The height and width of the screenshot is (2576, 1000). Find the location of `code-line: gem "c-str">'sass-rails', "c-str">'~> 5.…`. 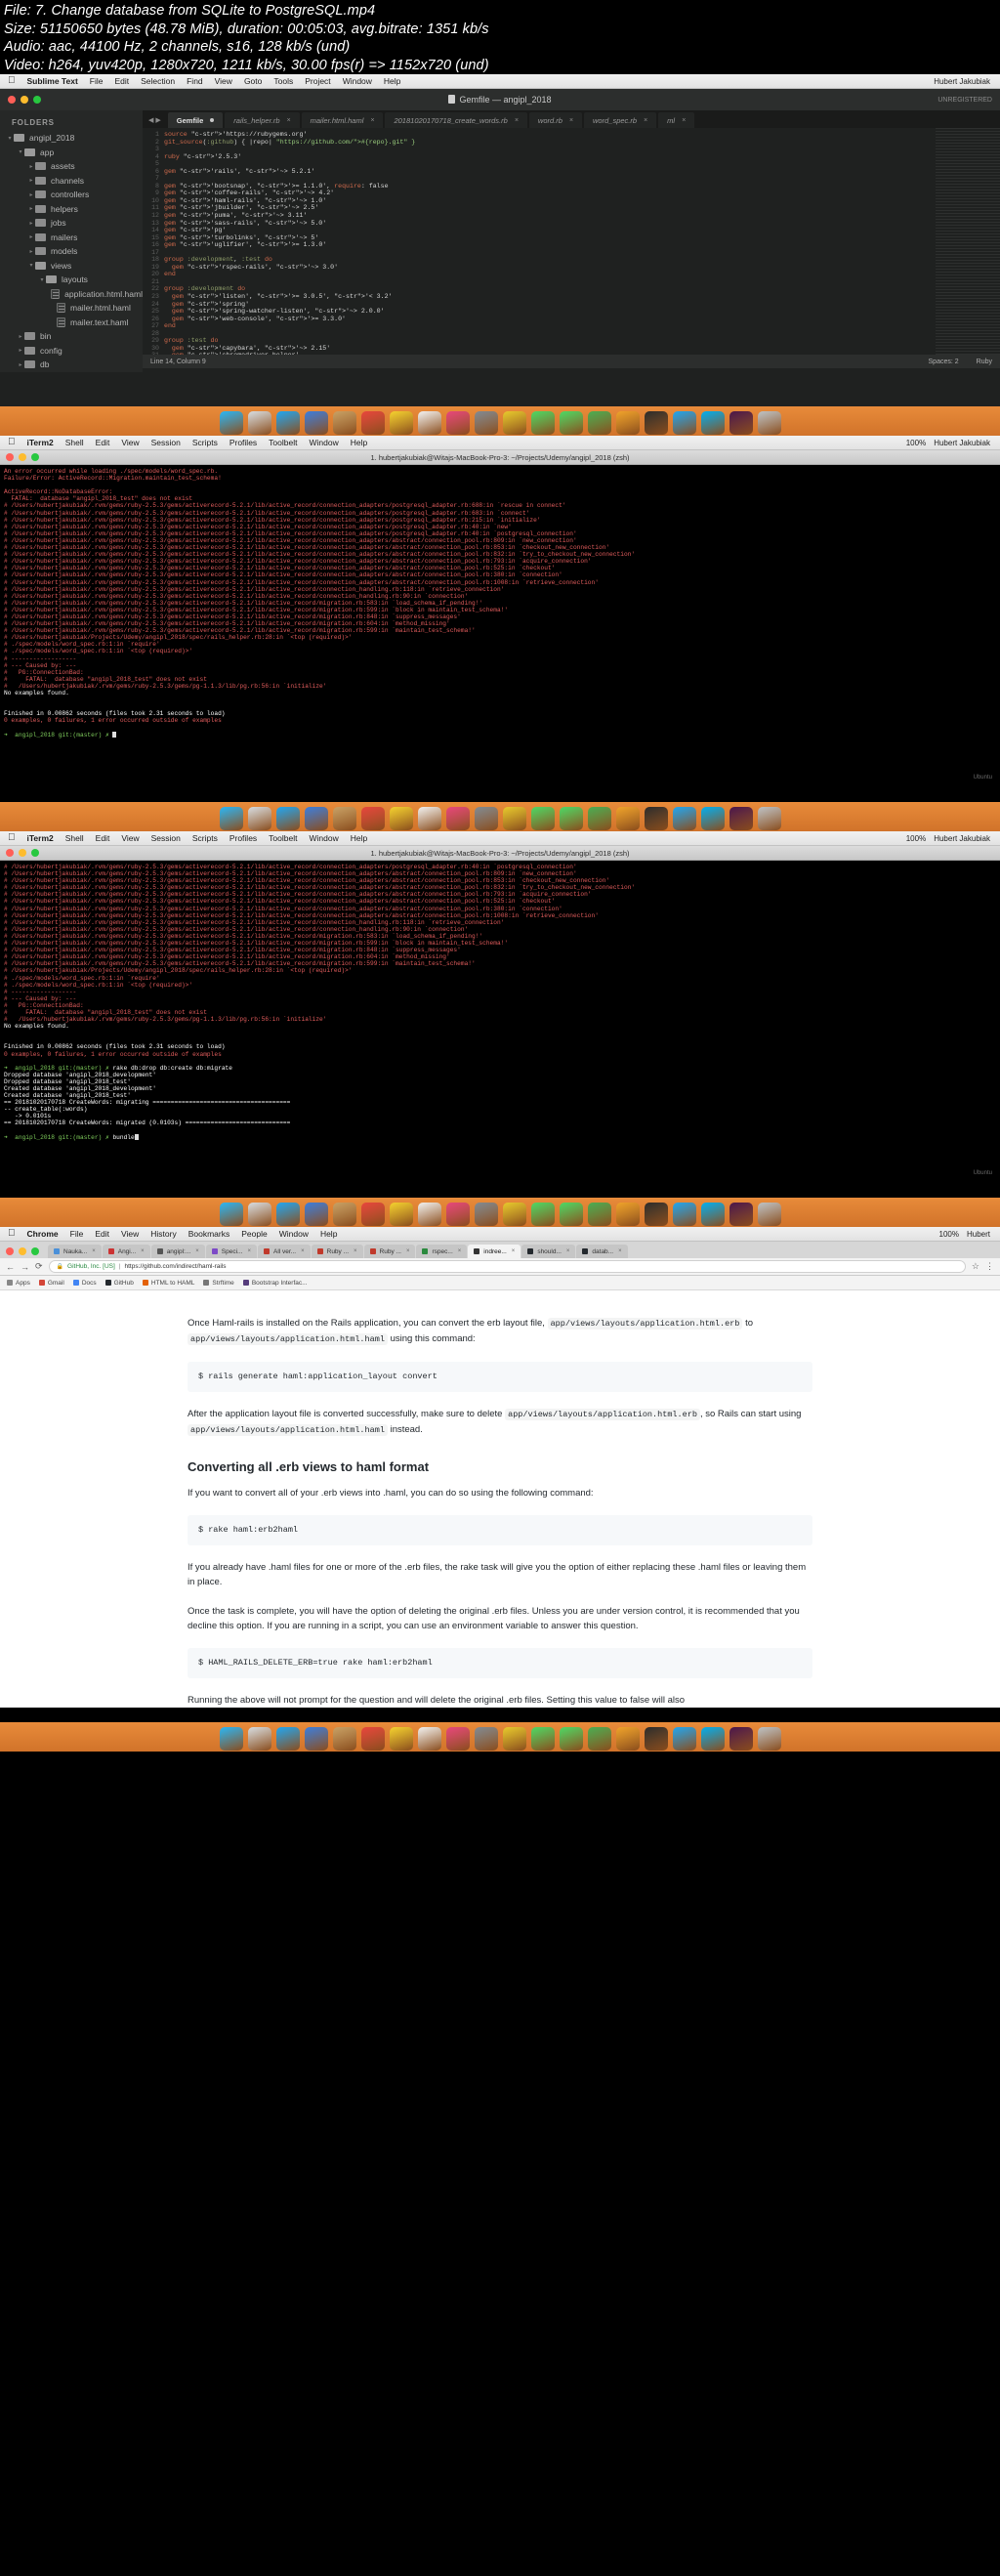

code-line: gem "c-str">'sass-rails', "c-str">'~> 5.… is located at coordinates (582, 224).